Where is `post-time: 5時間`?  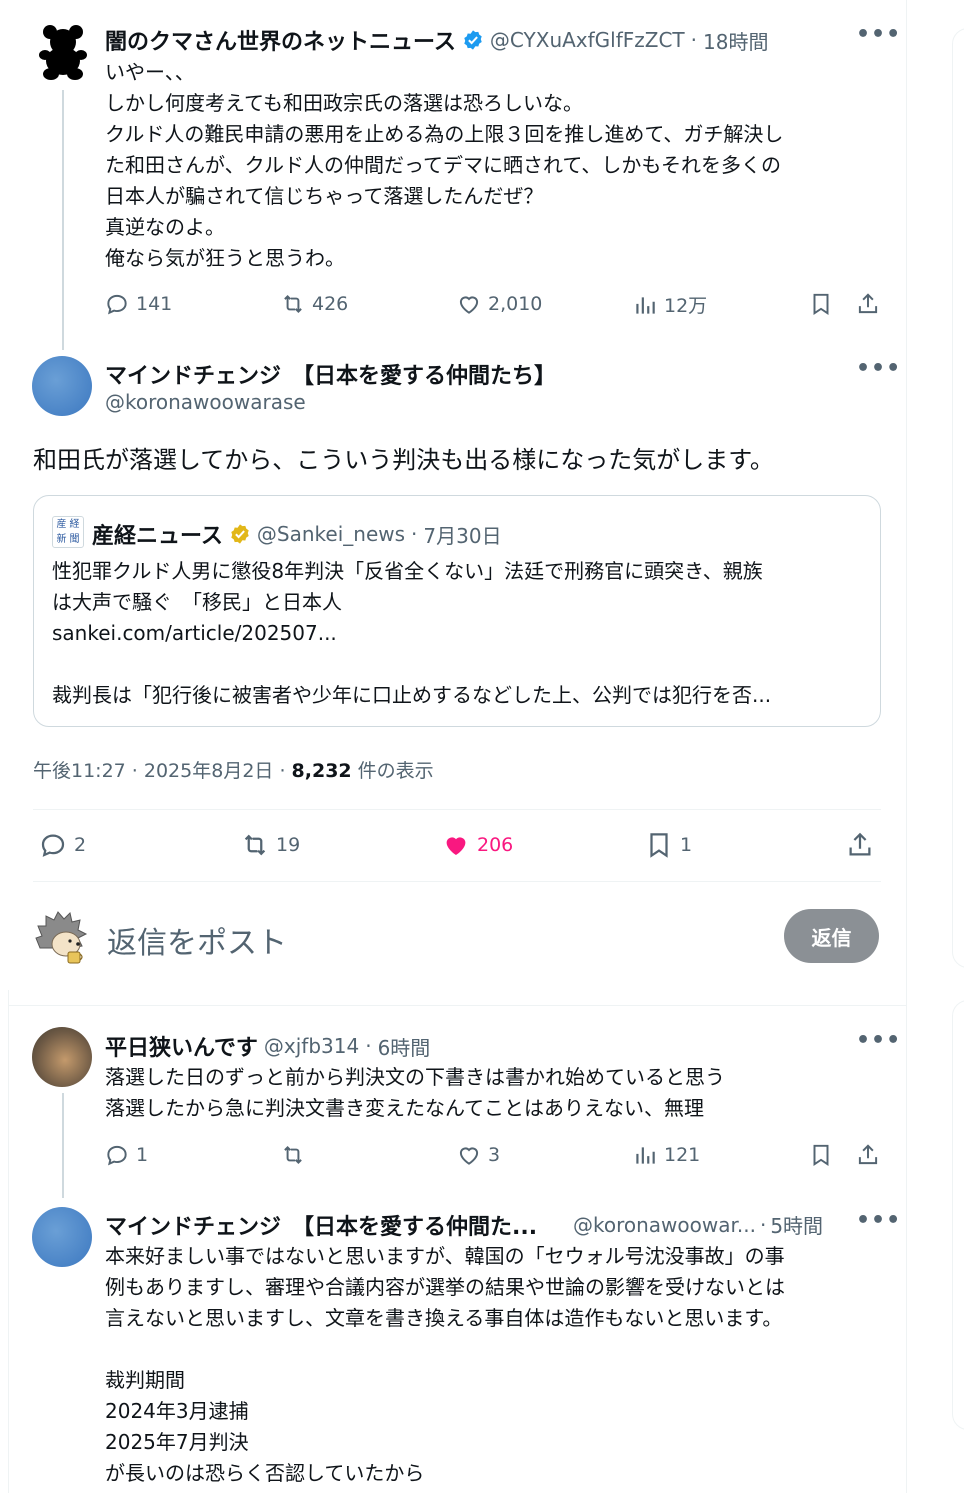 post-time: 5時間 is located at coordinates (796, 1224).